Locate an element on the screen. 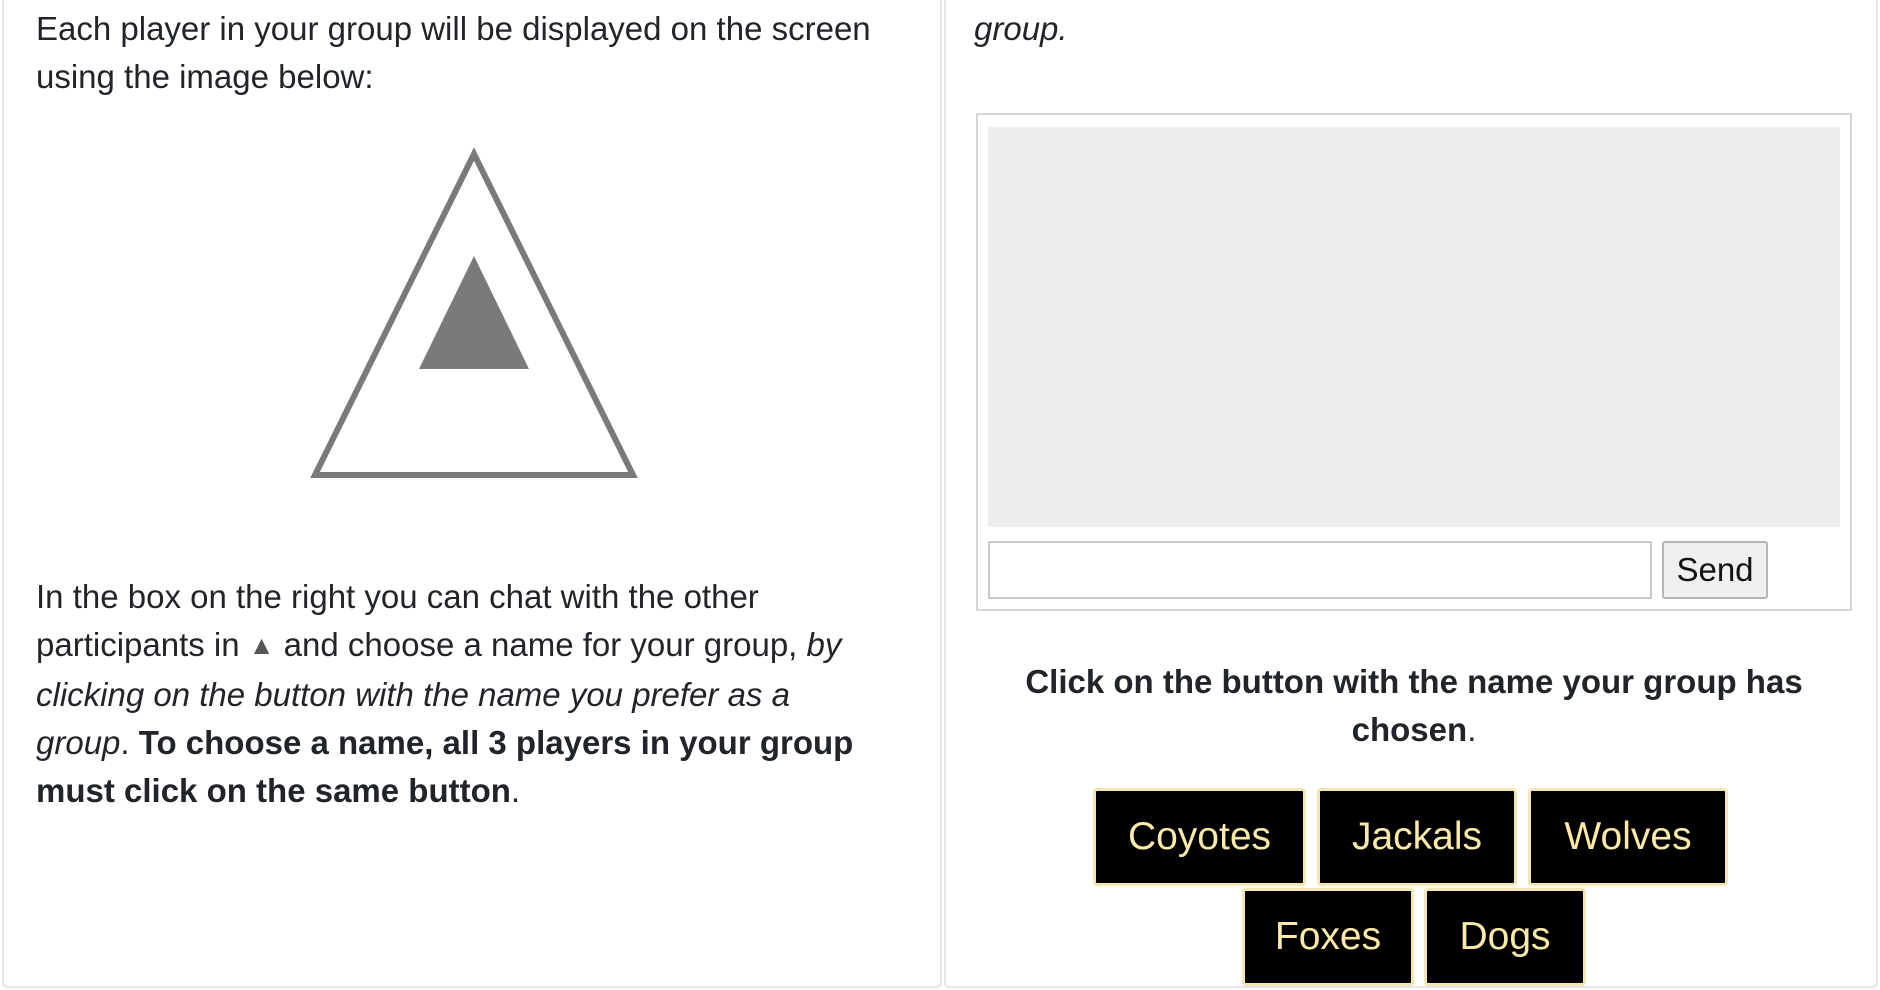  instructions-text: and choose a name for your group, is located at coordinates (540, 644).